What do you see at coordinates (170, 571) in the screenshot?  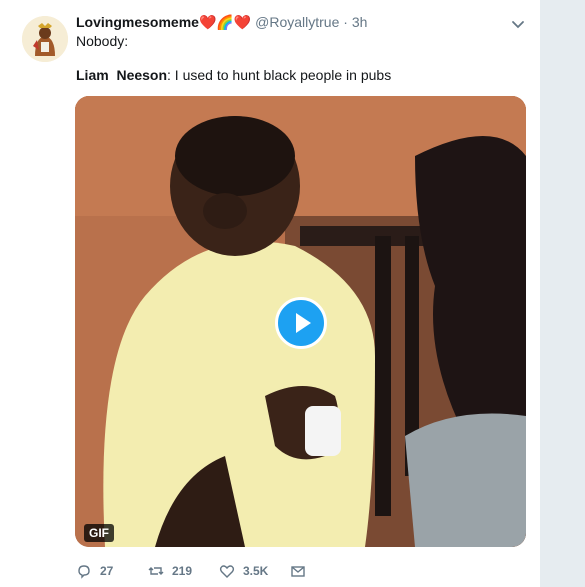 I see `retweet-button: 219` at bounding box center [170, 571].